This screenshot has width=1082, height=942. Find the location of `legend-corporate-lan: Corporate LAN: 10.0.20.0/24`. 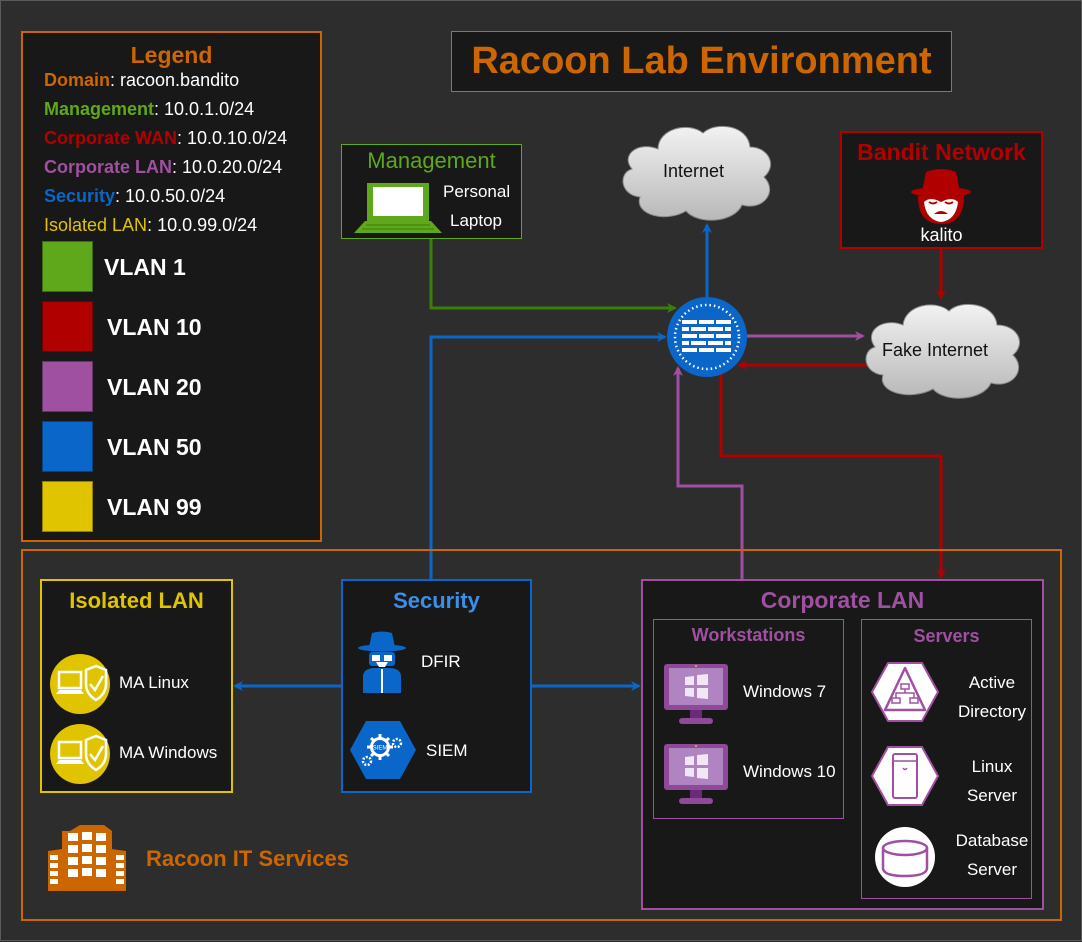

legend-corporate-lan: Corporate LAN: 10.0.20.0/24 is located at coordinates (163, 167).